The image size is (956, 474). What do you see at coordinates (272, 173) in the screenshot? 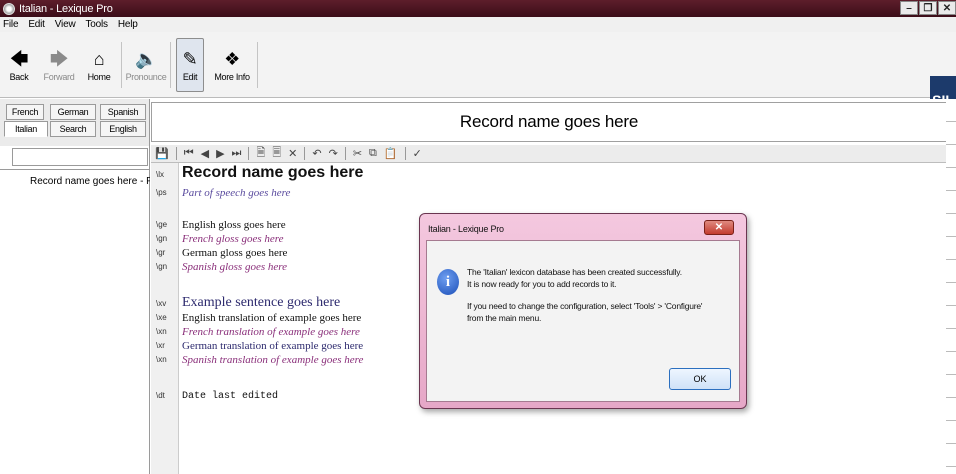
I see `lexeme-field: Record name goes here` at bounding box center [272, 173].